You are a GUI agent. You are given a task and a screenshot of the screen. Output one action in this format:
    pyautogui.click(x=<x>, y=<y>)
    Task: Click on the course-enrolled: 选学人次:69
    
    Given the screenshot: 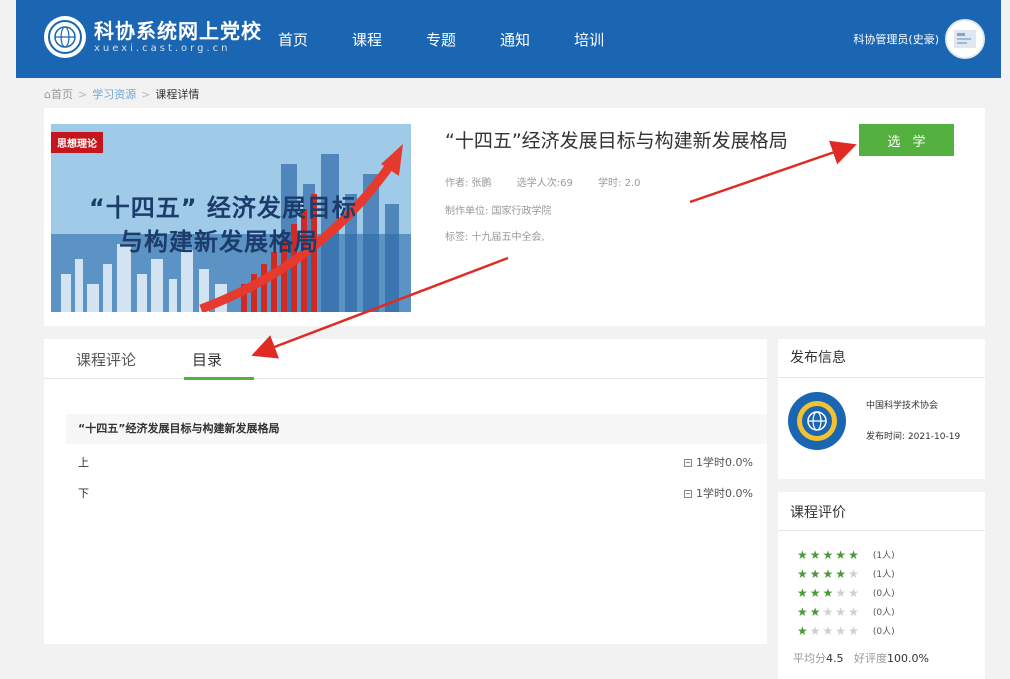 What is the action you would take?
    pyautogui.click(x=544, y=183)
    